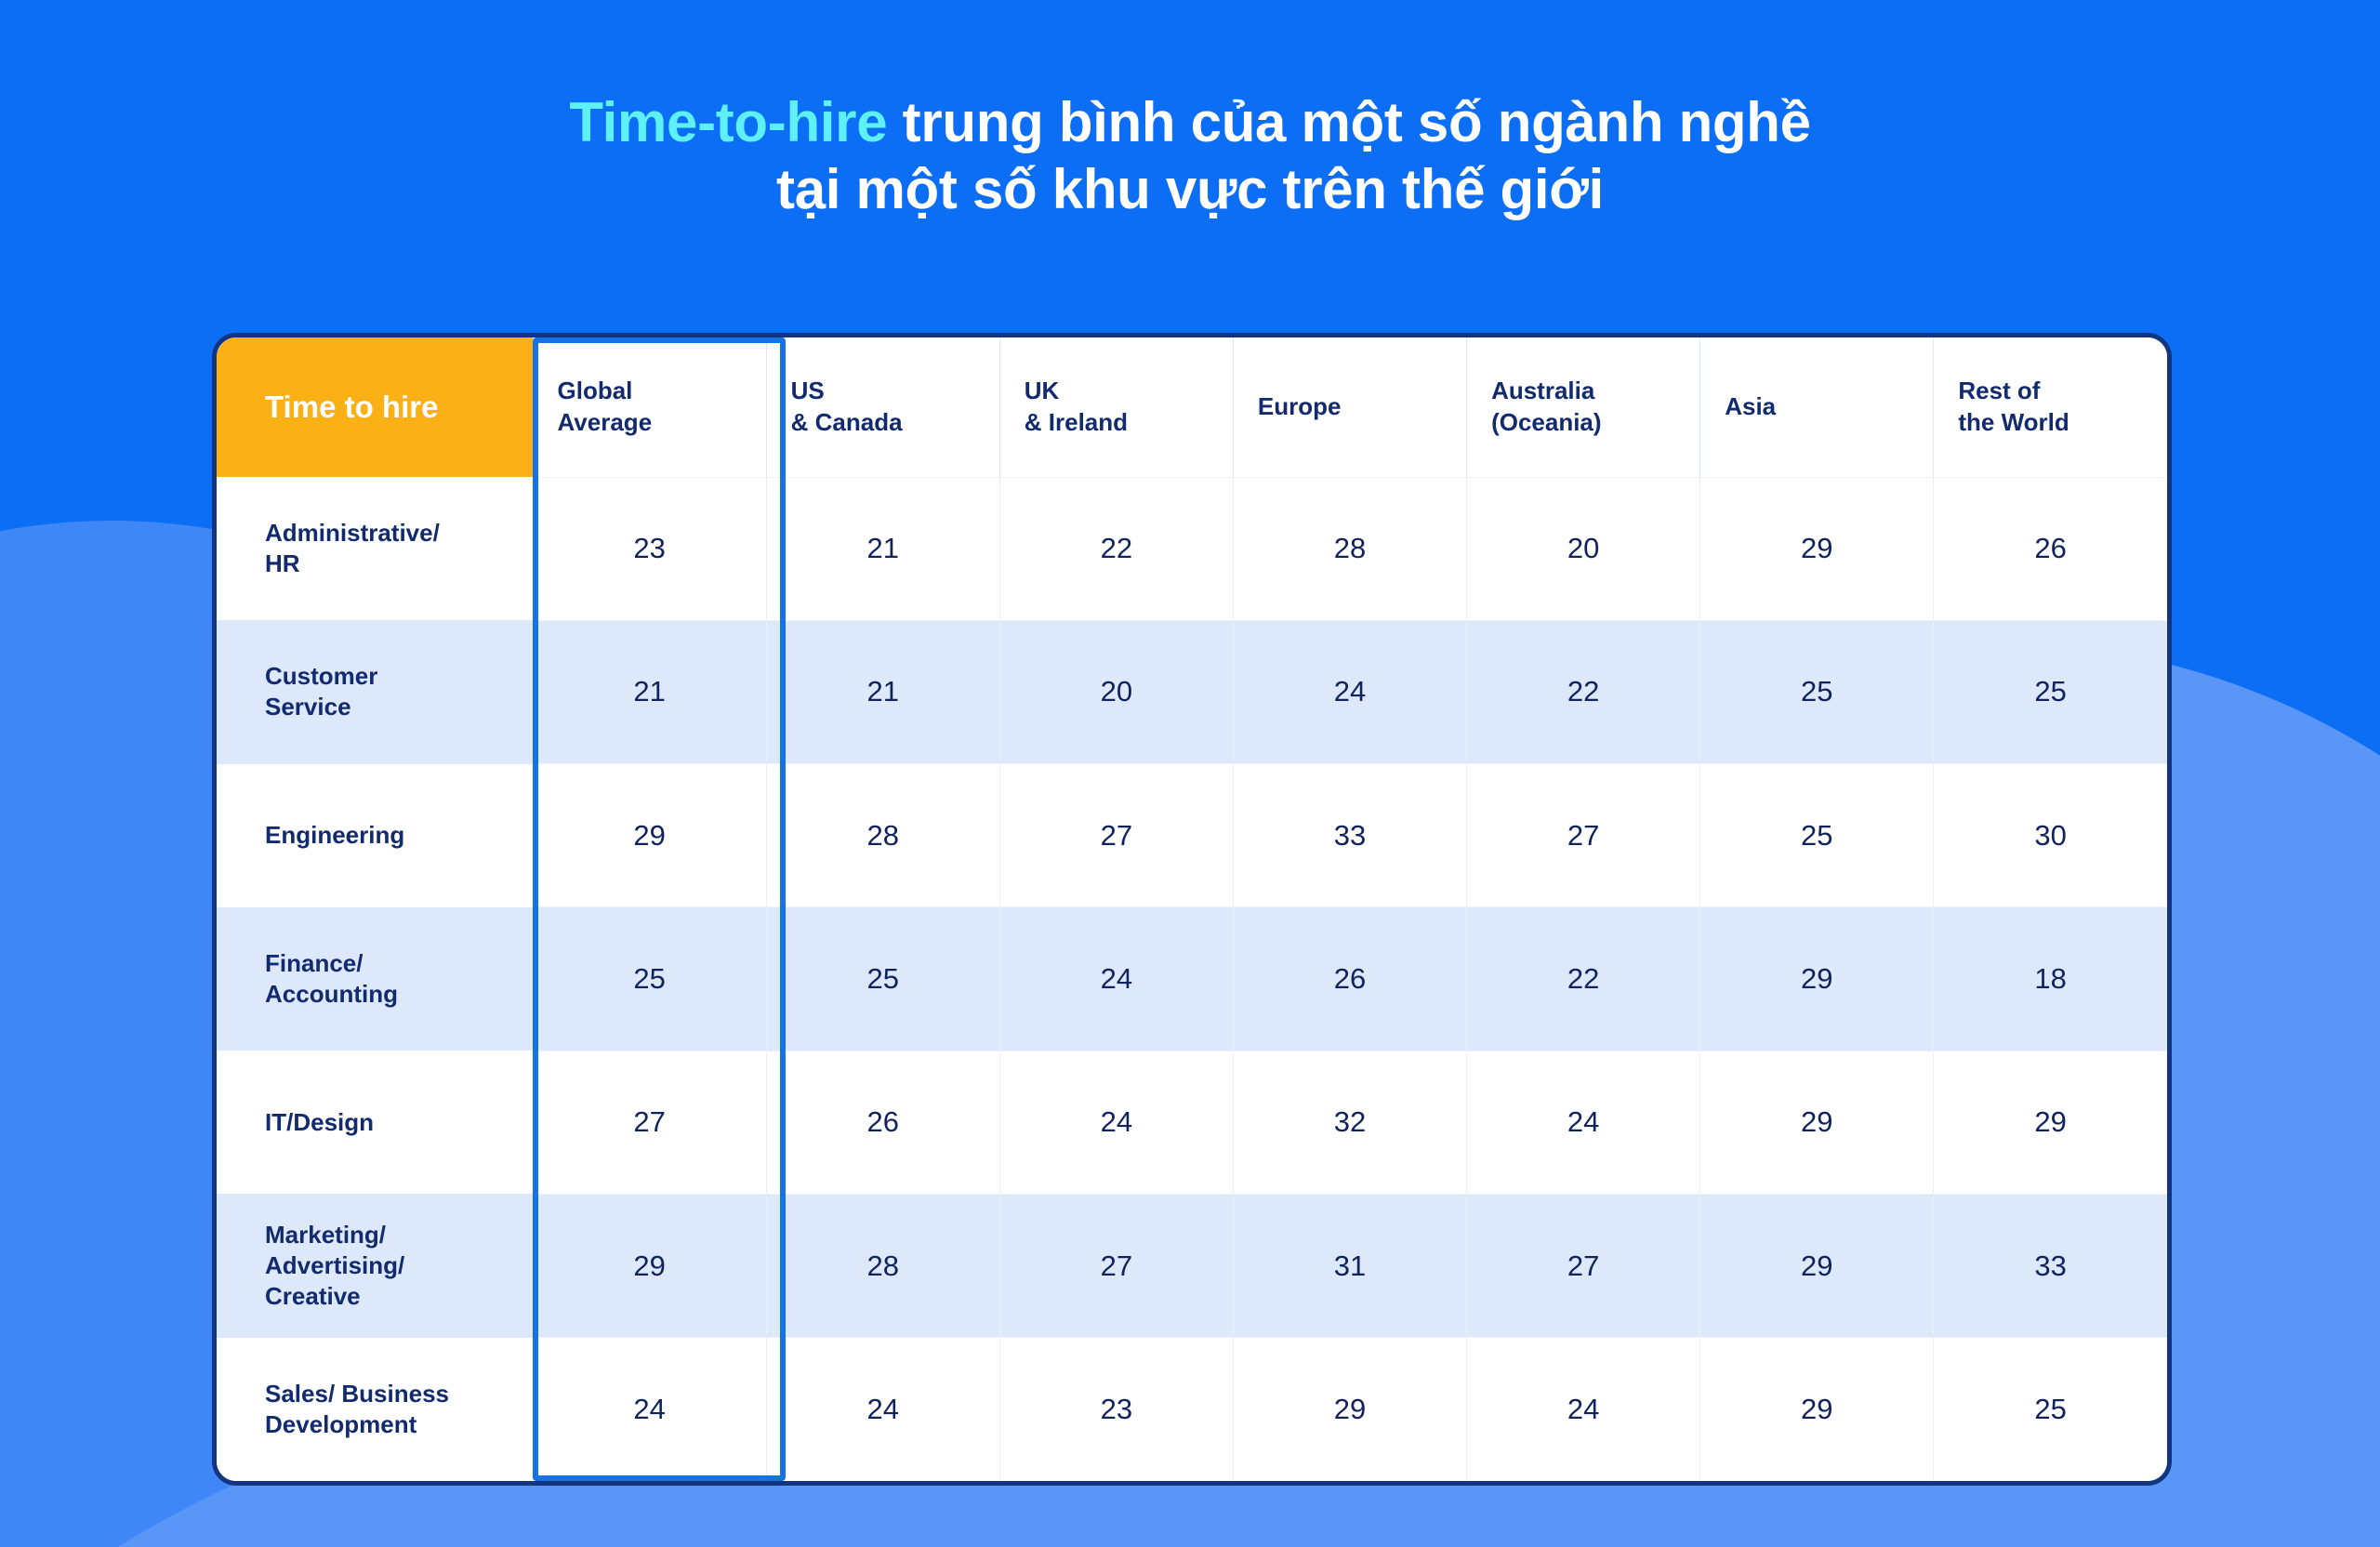  I want to click on table-row: IT/Design 27 26 24 32 24 29 29, so click(1192, 1122).